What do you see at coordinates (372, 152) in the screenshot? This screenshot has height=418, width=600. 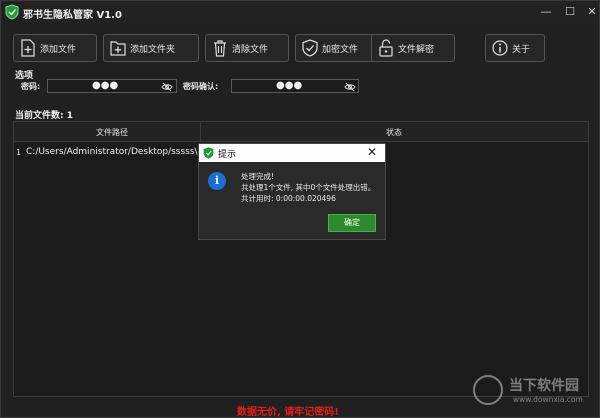 I see `dialog-close-button: ✕` at bounding box center [372, 152].